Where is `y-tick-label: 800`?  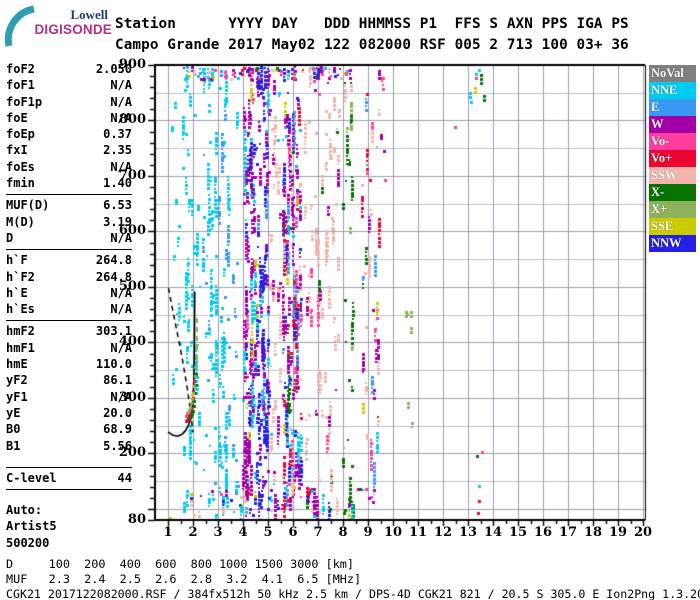
y-tick-label: 800 is located at coordinates (132, 120).